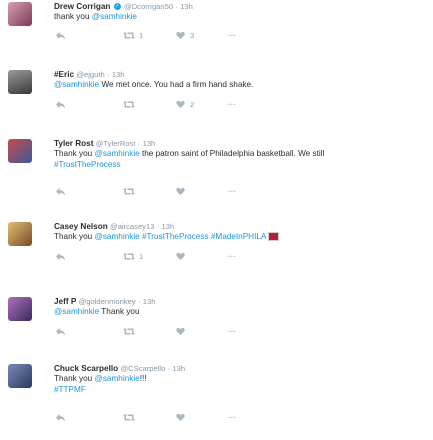 Image resolution: width=433 pixels, height=440 pixels. What do you see at coordinates (82, 6) in the screenshot?
I see `author-name: Drew Corrigan` at bounding box center [82, 6].